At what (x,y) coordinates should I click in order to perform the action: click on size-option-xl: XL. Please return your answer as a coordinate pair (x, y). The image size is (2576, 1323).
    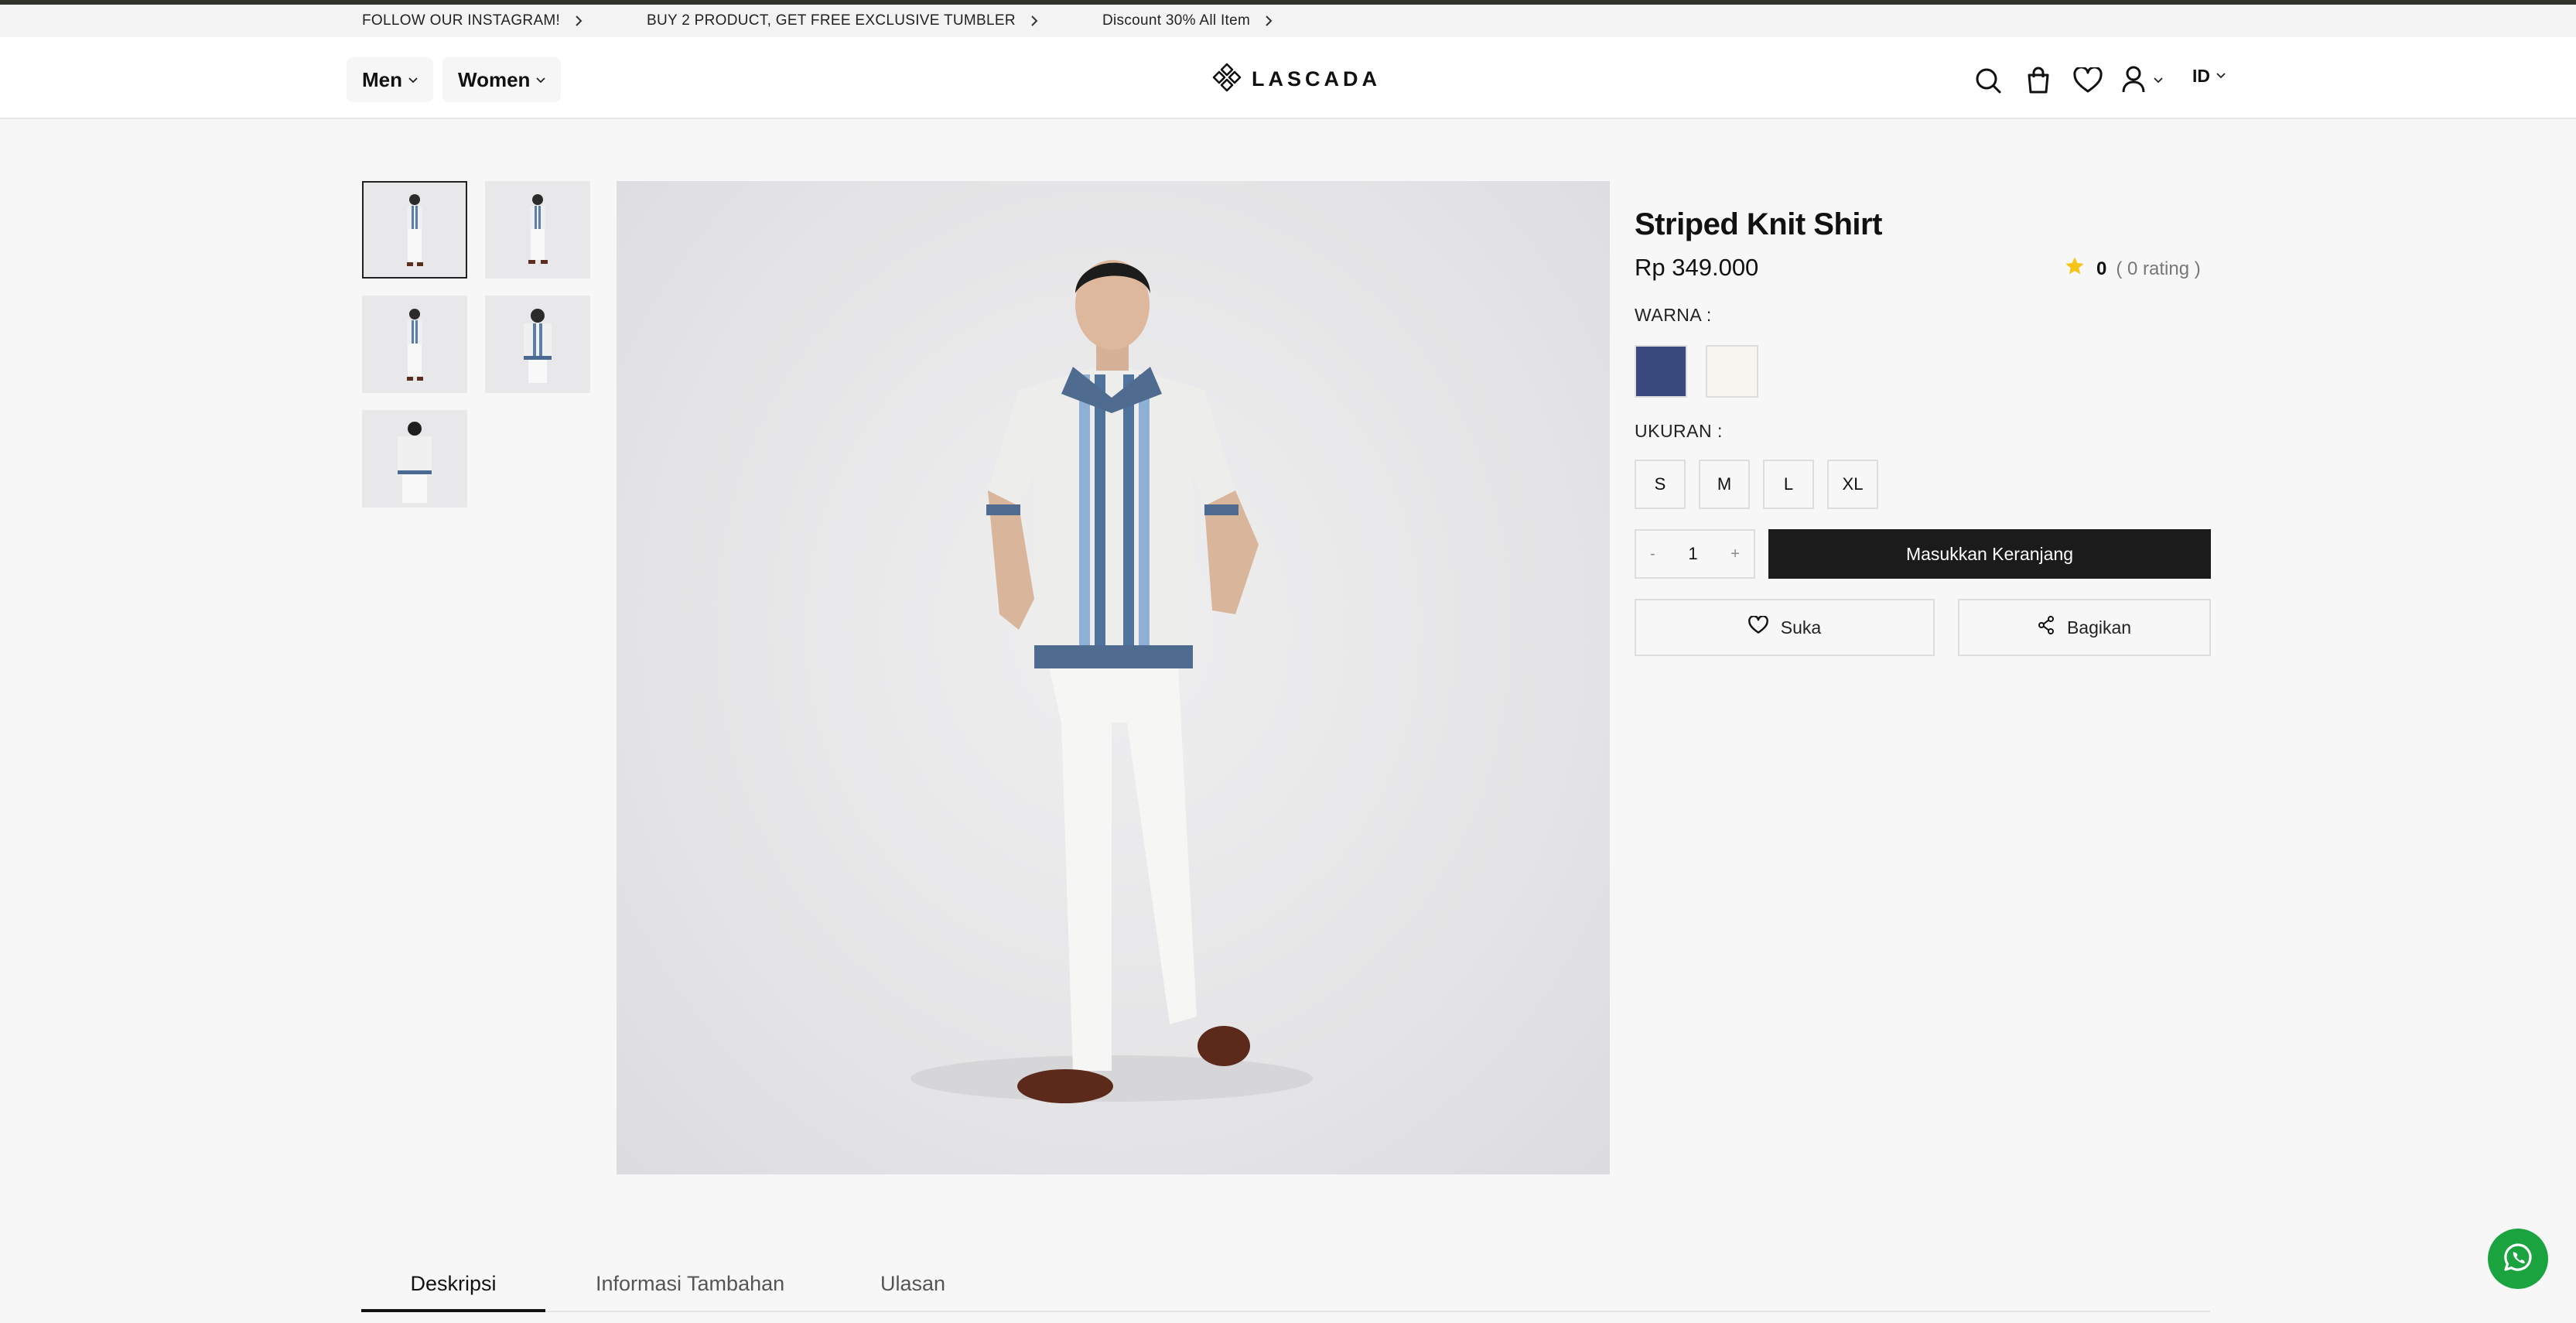
    Looking at the image, I should click on (1852, 484).